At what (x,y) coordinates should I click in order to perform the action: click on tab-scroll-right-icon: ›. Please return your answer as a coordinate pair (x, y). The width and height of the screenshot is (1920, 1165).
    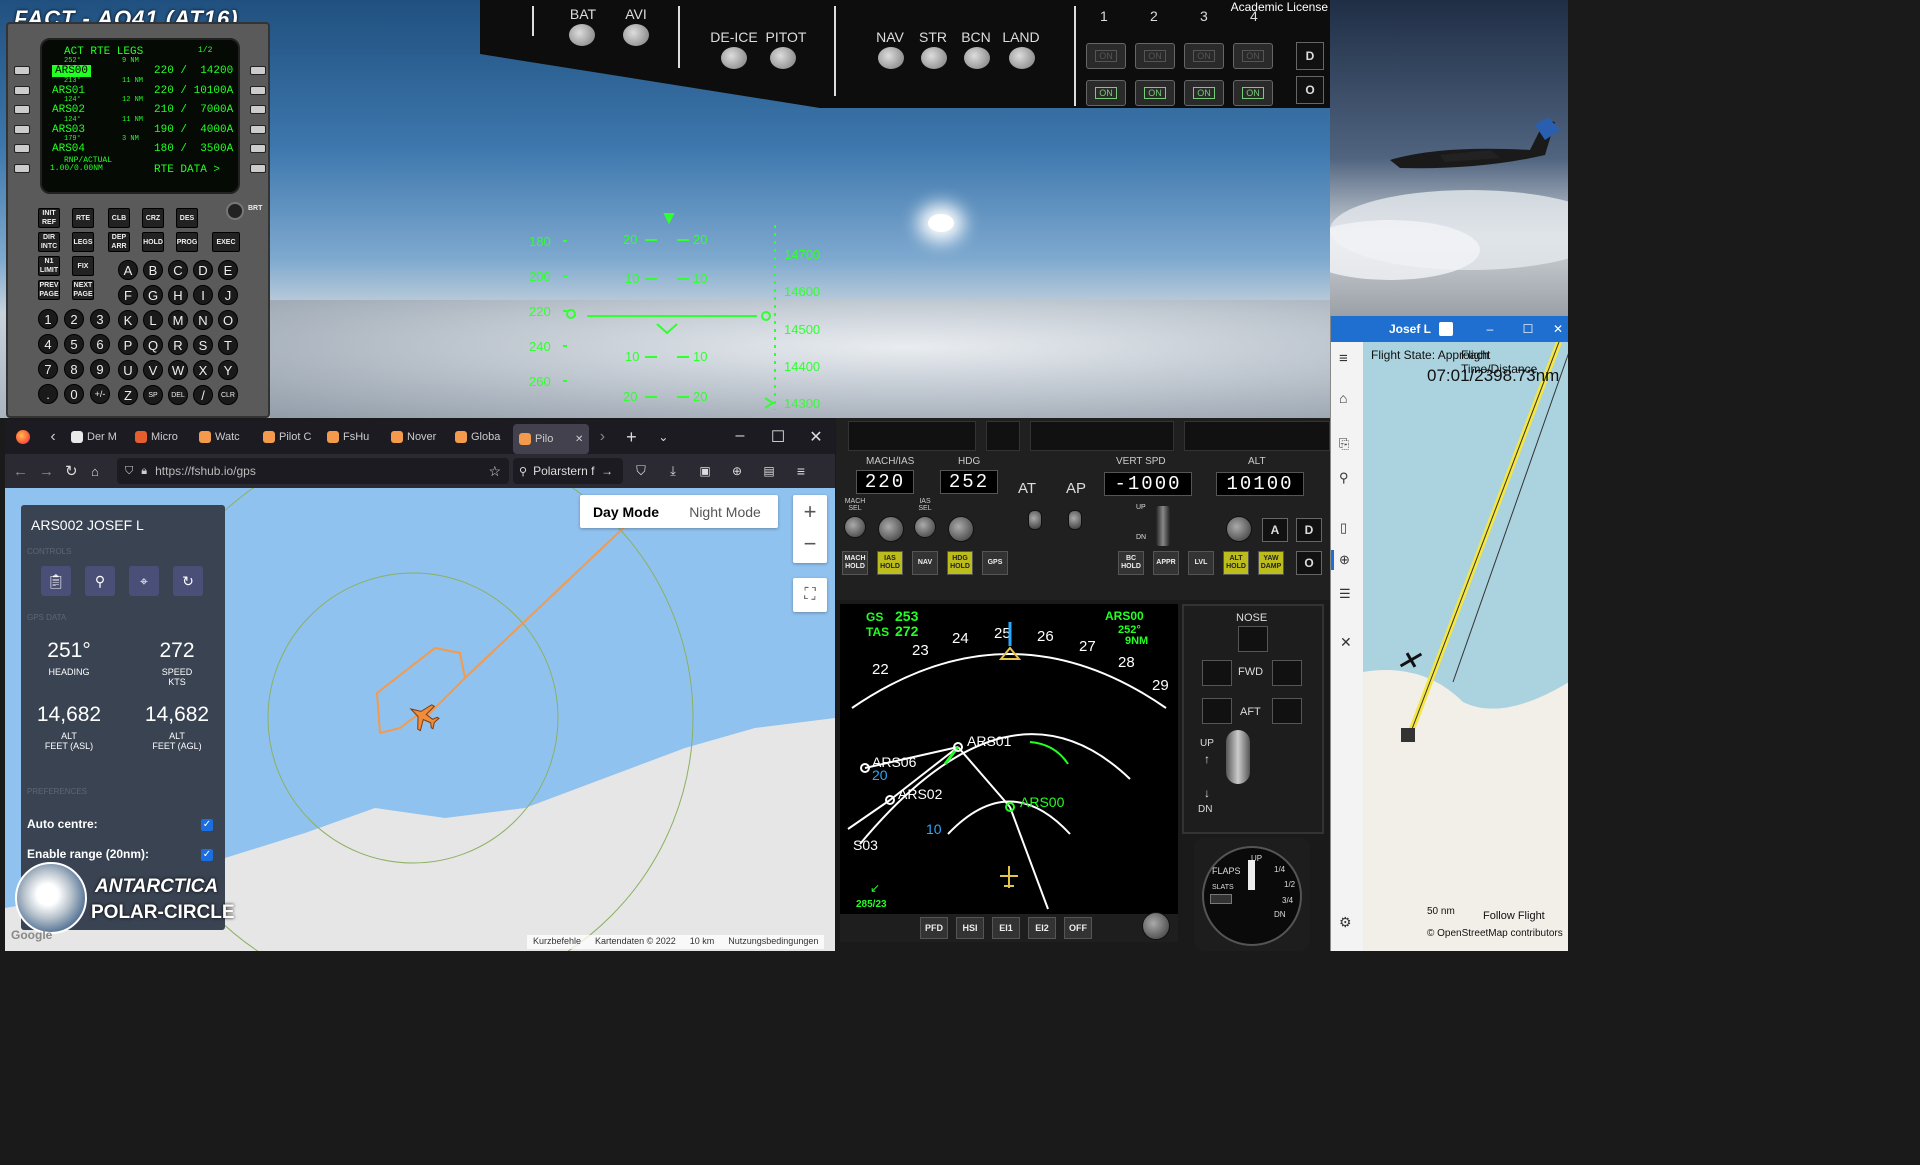
    Looking at the image, I should click on (602, 437).